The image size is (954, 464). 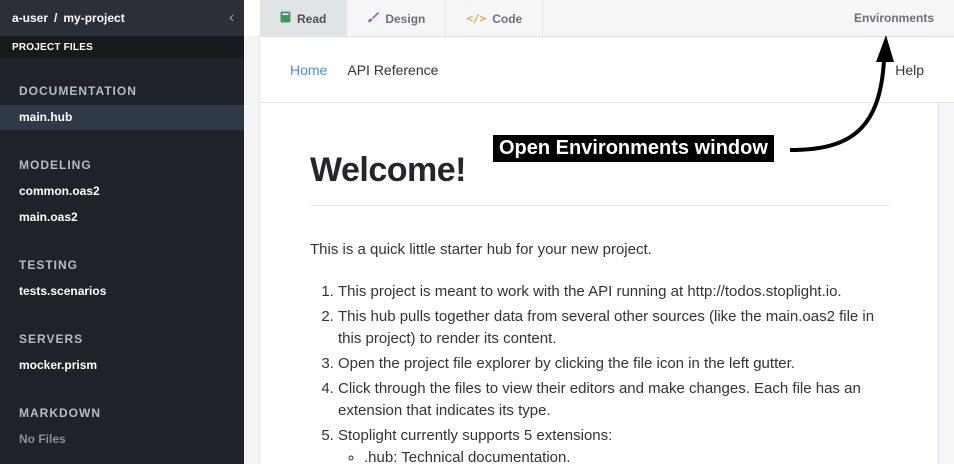 What do you see at coordinates (122, 217) in the screenshot?
I see `file-item-main-oas2: main.oas2` at bounding box center [122, 217].